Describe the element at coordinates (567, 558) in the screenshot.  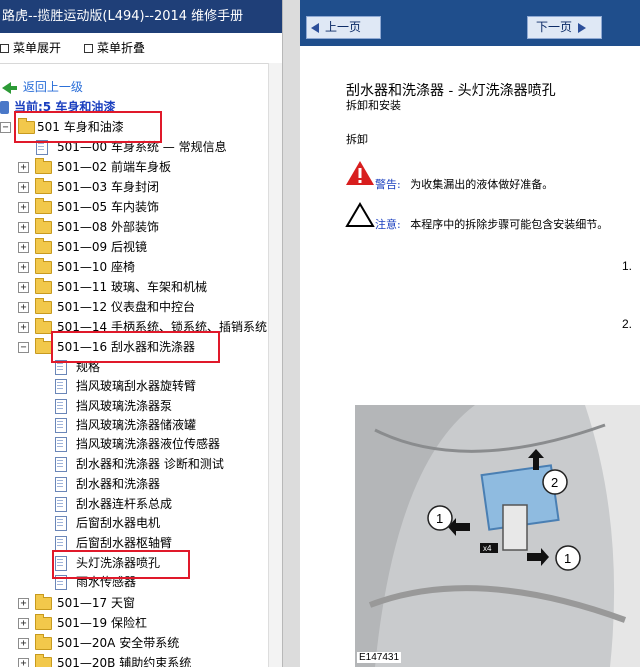
I see `callout-1b: 1` at that location.